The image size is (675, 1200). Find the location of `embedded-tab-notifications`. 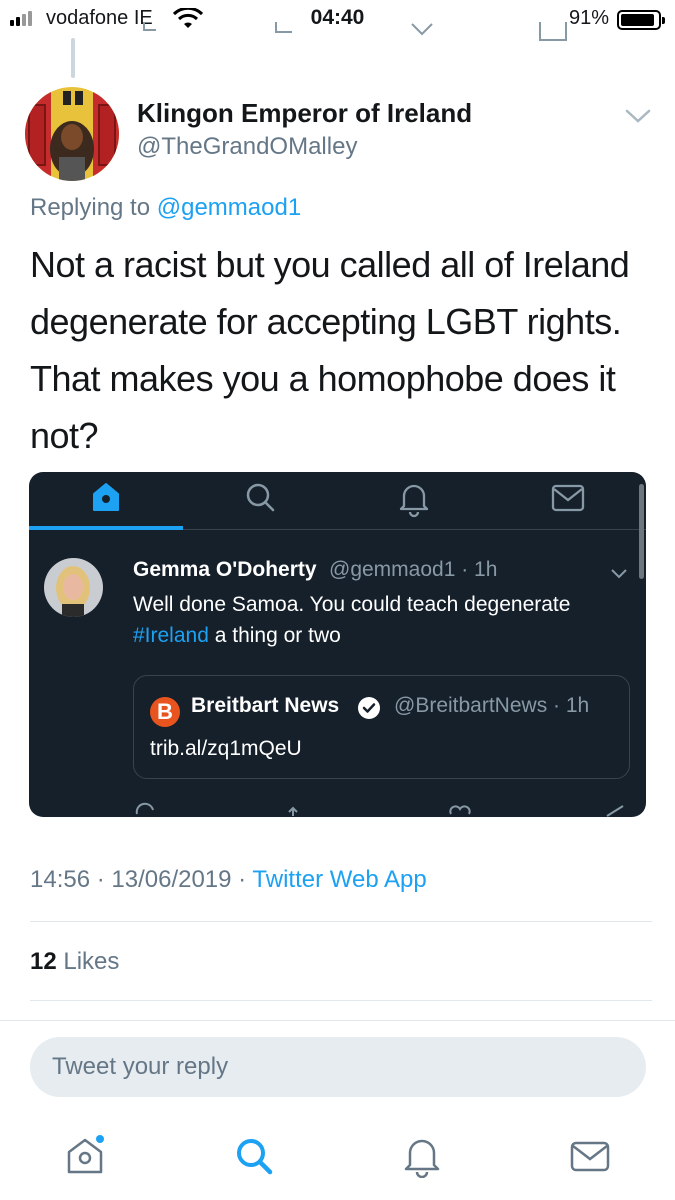

embedded-tab-notifications is located at coordinates (414, 501).